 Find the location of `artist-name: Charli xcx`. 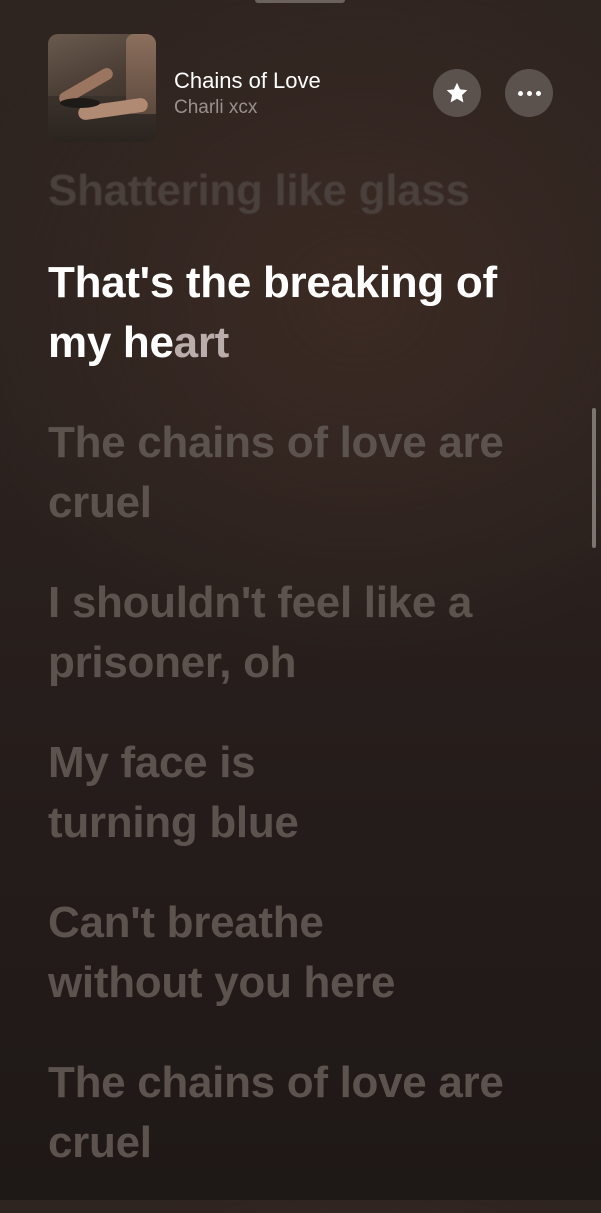

artist-name: Charli xcx is located at coordinates (215, 108).